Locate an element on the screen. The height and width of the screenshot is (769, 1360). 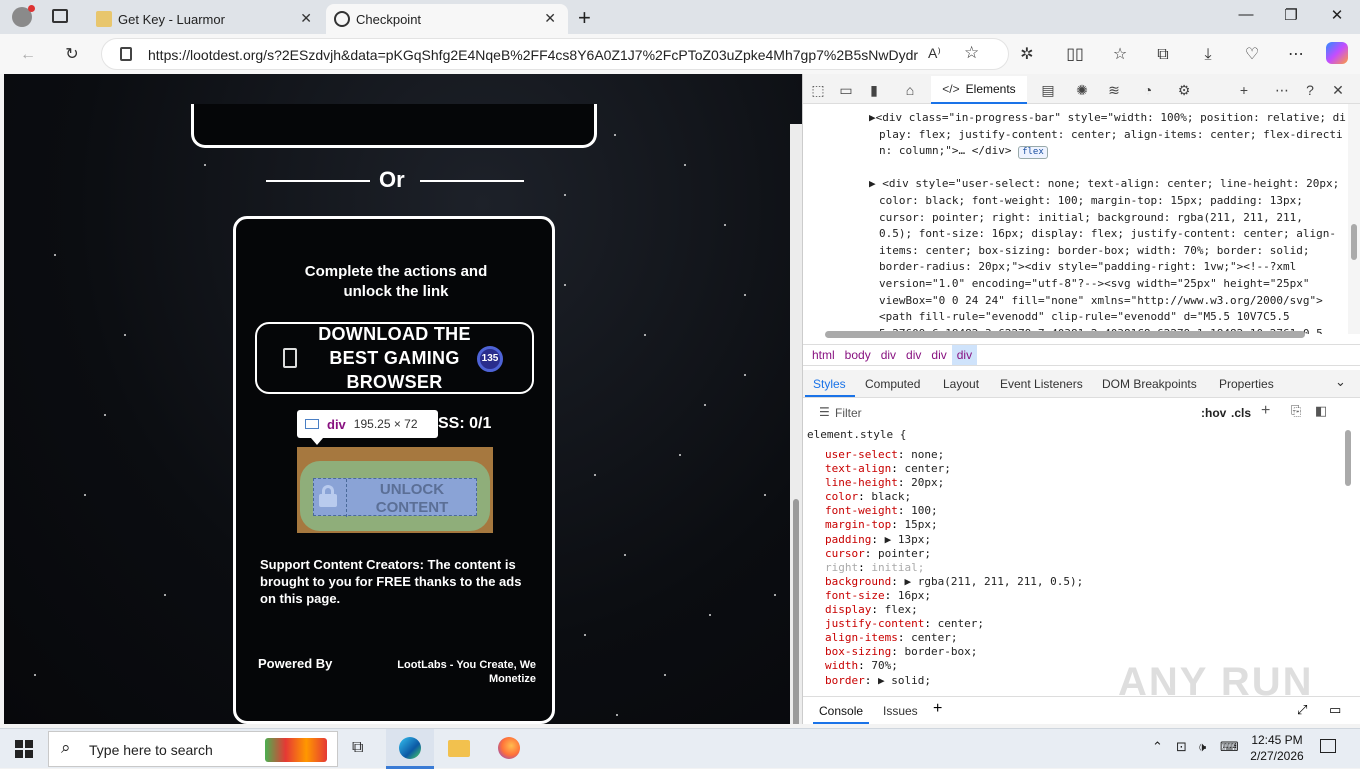
copilot-icon is located at coordinates (1337, 53).